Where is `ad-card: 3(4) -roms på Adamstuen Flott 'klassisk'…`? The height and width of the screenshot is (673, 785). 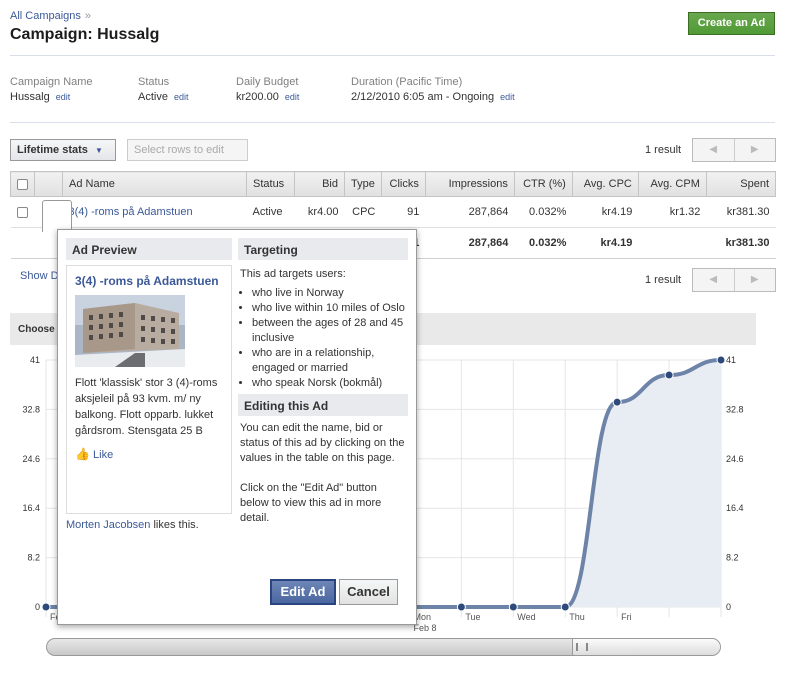
ad-card: 3(4) -roms på Adamstuen Flott 'klassisk'… is located at coordinates (149, 389).